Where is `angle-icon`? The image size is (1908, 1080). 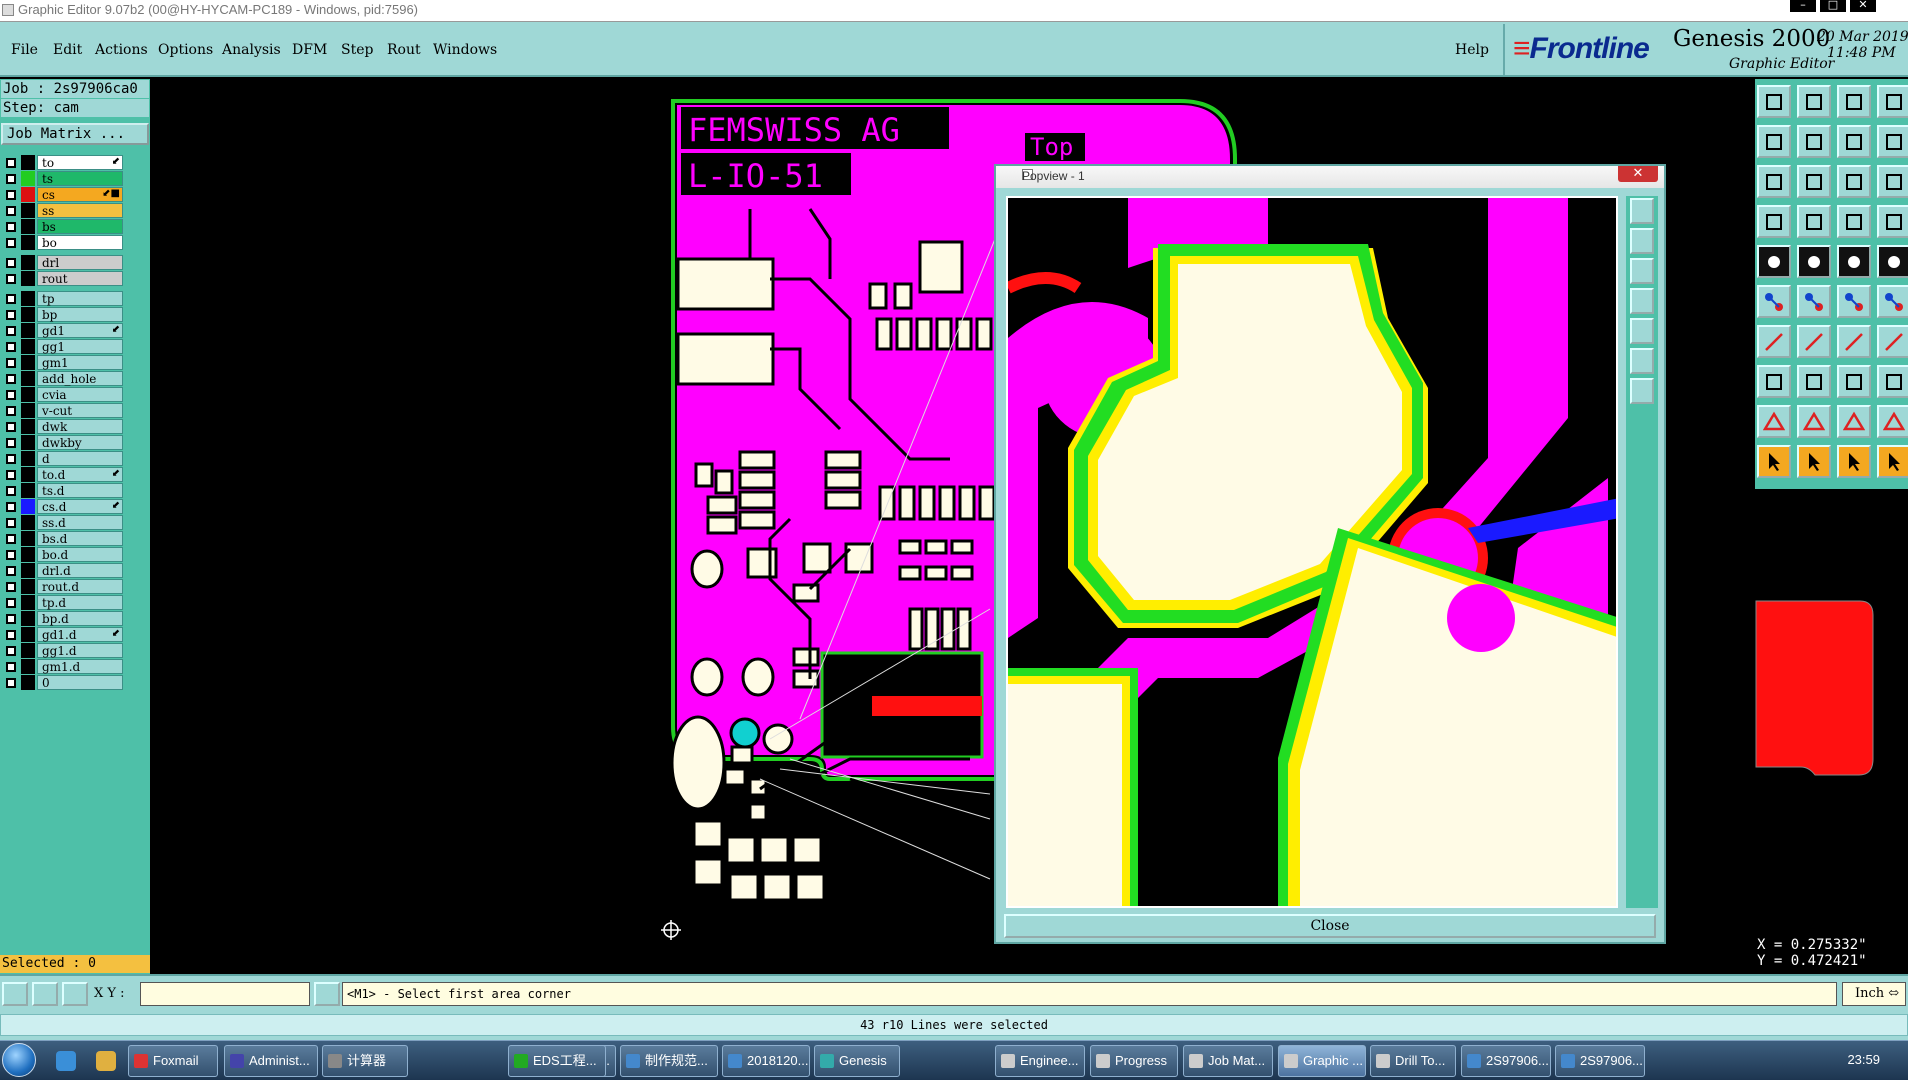
angle-icon is located at coordinates (1774, 341).